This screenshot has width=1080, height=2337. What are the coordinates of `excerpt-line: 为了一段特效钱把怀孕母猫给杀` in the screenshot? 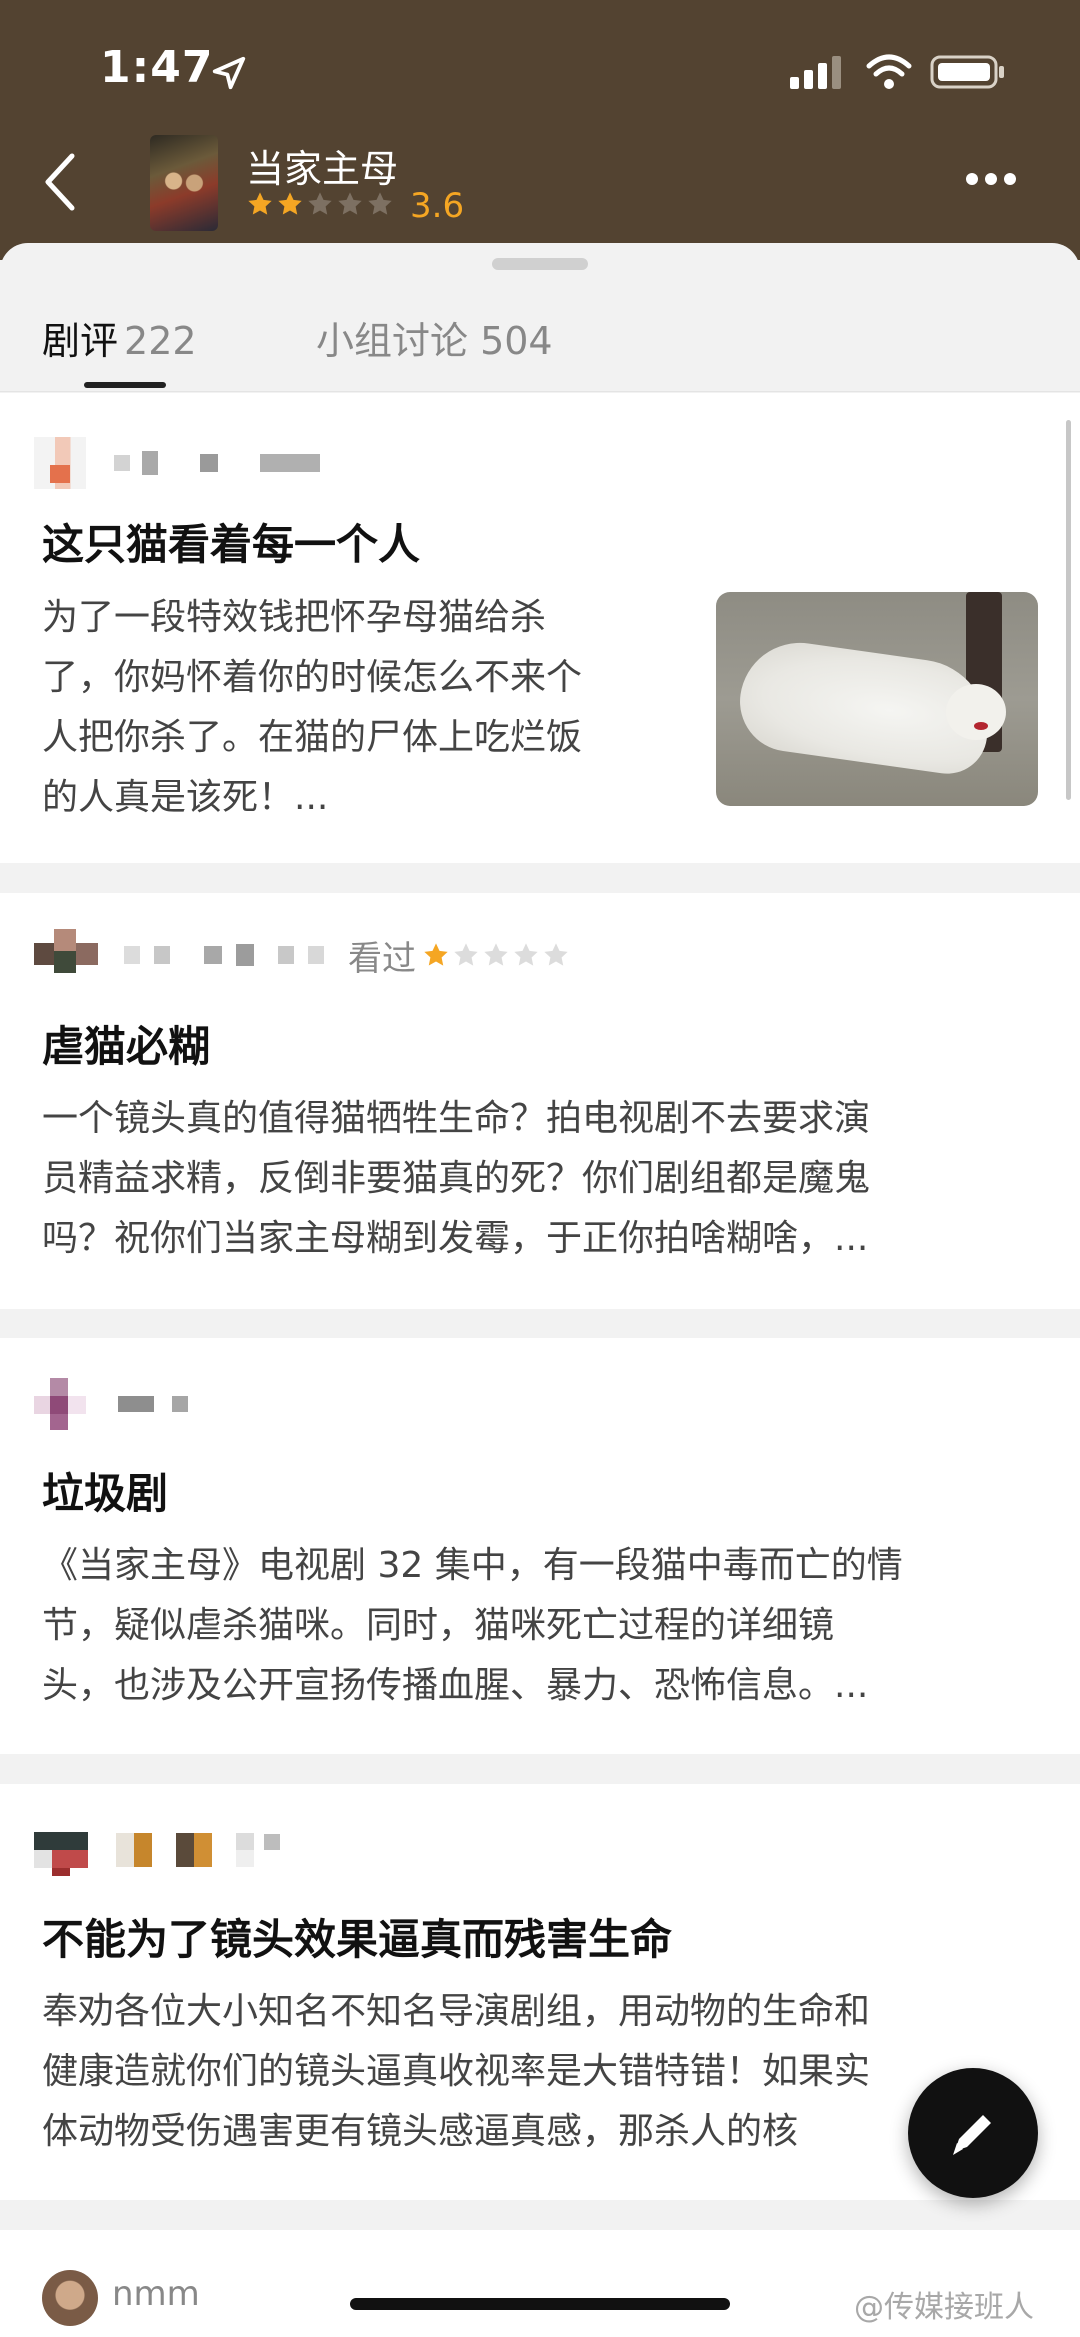 It's located at (294, 617).